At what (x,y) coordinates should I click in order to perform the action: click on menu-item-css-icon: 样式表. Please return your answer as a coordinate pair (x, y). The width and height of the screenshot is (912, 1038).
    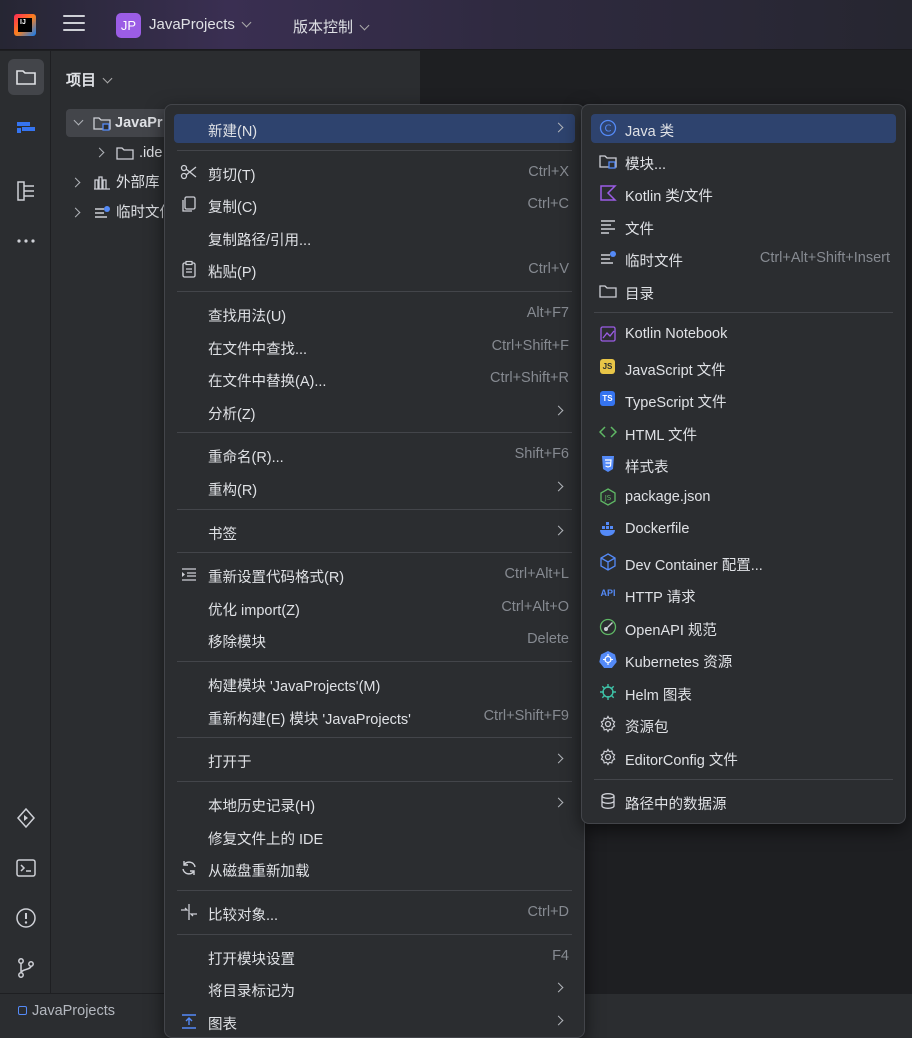
    Looking at the image, I should click on (743, 464).